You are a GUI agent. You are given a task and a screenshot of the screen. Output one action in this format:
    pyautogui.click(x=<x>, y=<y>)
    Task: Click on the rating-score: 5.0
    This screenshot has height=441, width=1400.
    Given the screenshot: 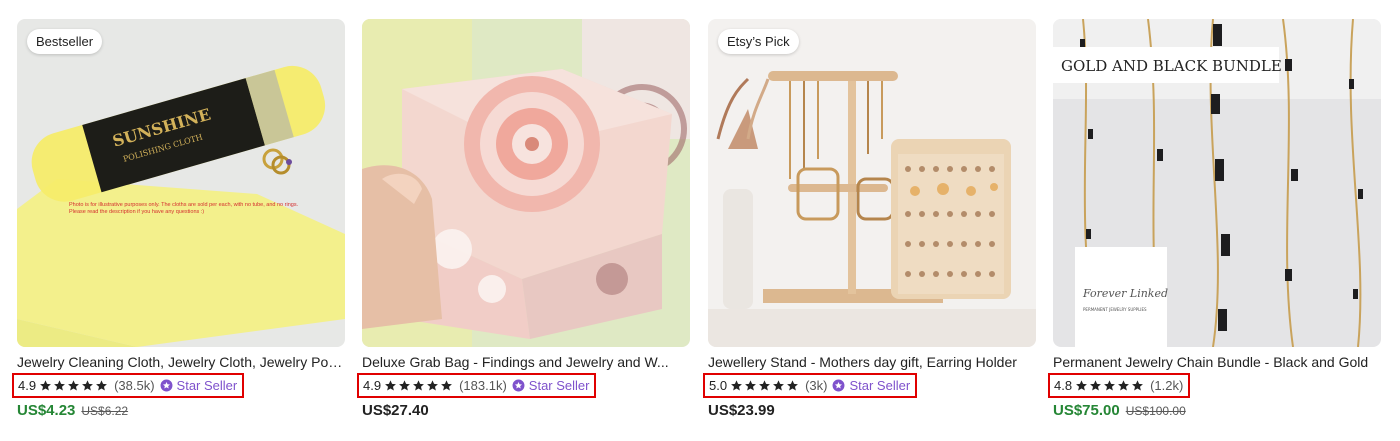 What is the action you would take?
    pyautogui.click(x=718, y=385)
    